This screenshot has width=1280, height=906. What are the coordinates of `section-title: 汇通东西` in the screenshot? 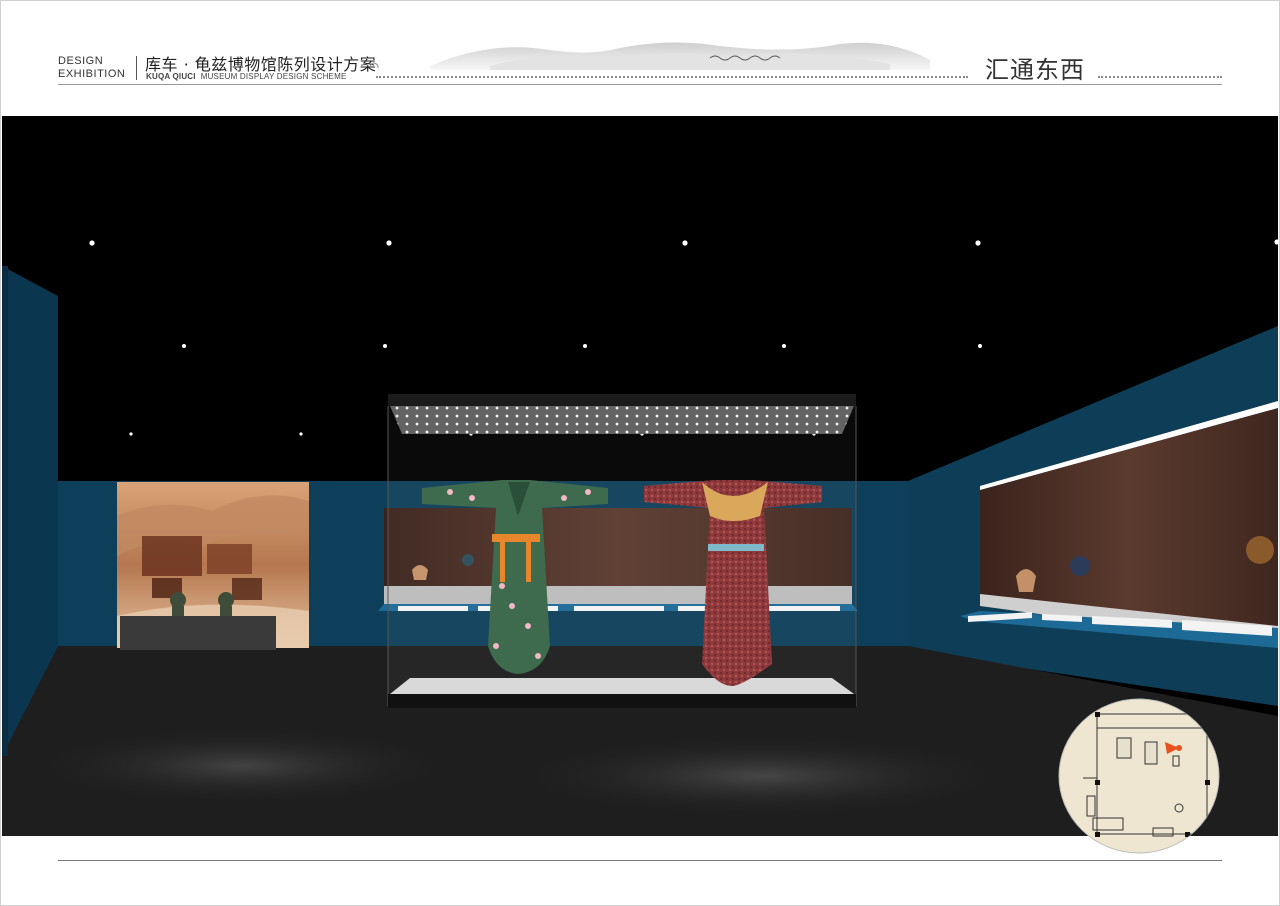 It's located at (1035, 70).